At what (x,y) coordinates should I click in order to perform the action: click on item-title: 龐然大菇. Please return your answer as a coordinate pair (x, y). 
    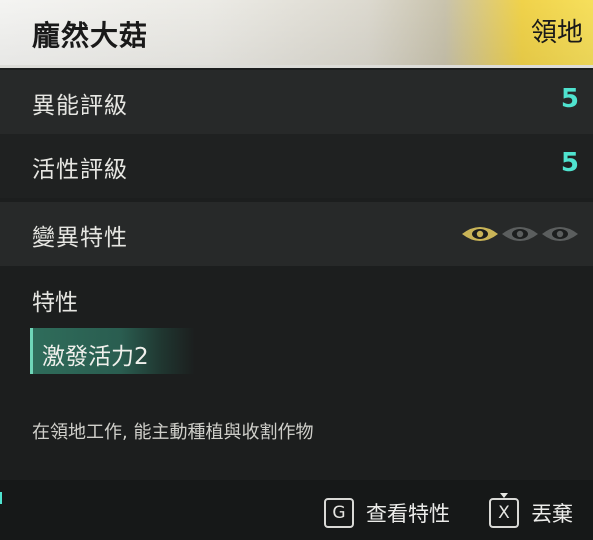
    Looking at the image, I should click on (90, 35).